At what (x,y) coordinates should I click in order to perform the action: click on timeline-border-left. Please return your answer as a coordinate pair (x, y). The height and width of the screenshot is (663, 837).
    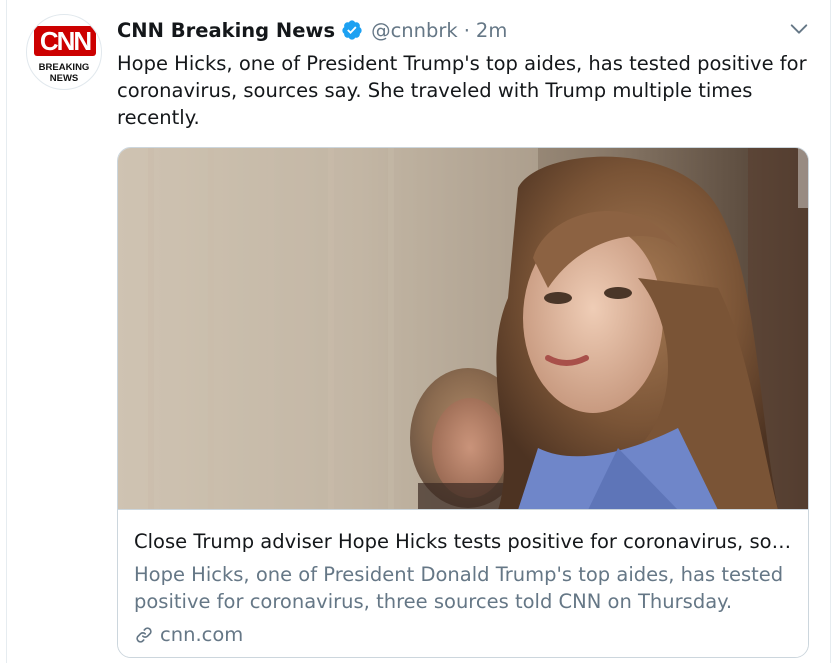
    Looking at the image, I should click on (6, 331).